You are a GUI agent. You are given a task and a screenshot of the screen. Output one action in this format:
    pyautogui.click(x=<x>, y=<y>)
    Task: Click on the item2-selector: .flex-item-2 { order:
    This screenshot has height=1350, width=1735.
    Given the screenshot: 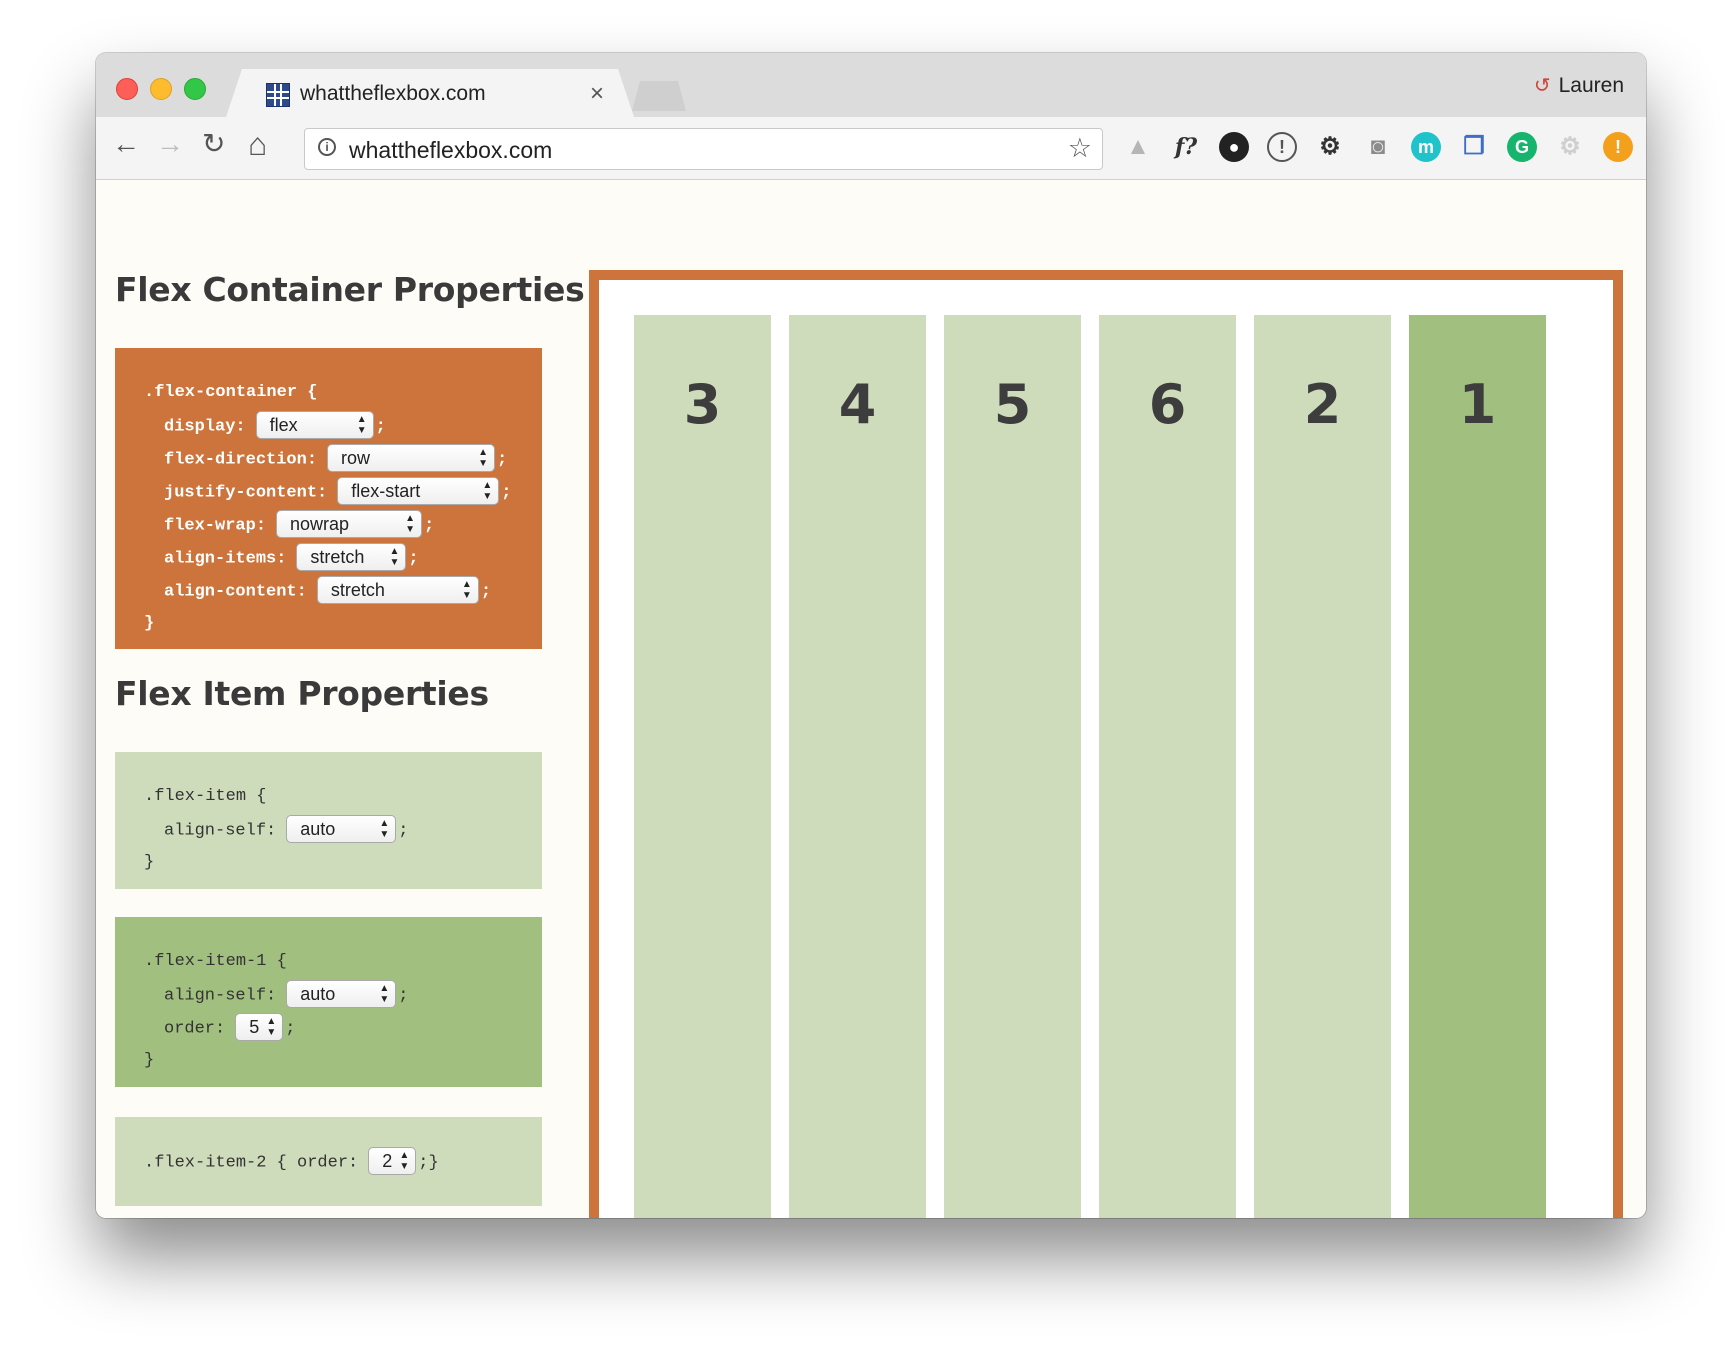 What is the action you would take?
    pyautogui.click(x=251, y=1163)
    